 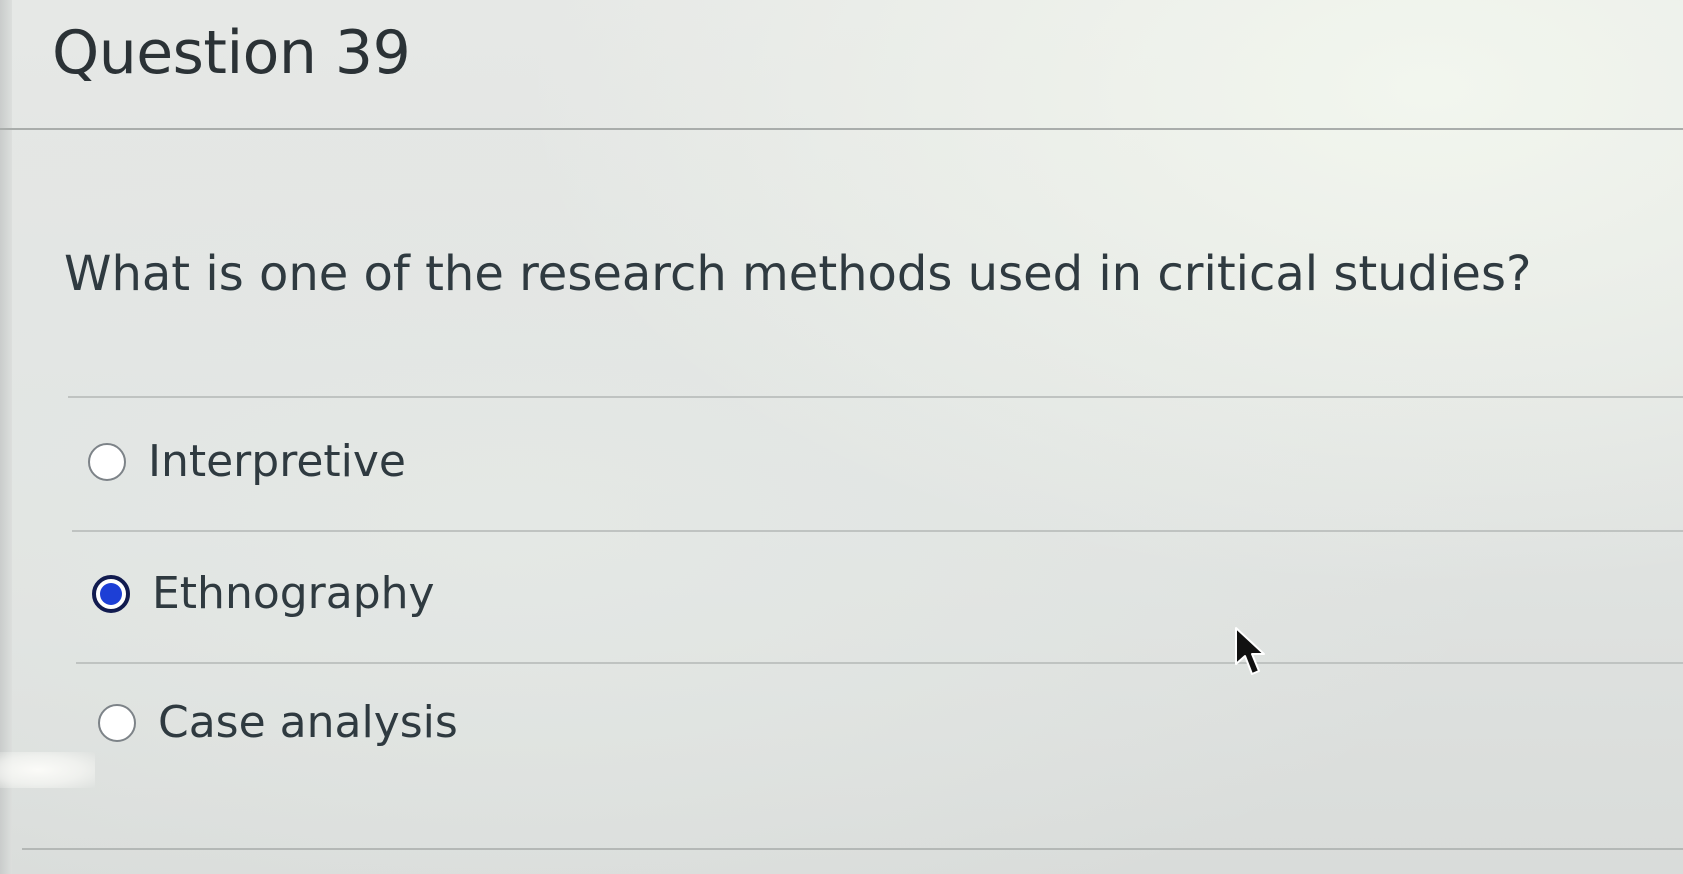 I want to click on radio-selected-dot, so click(x=111, y=593).